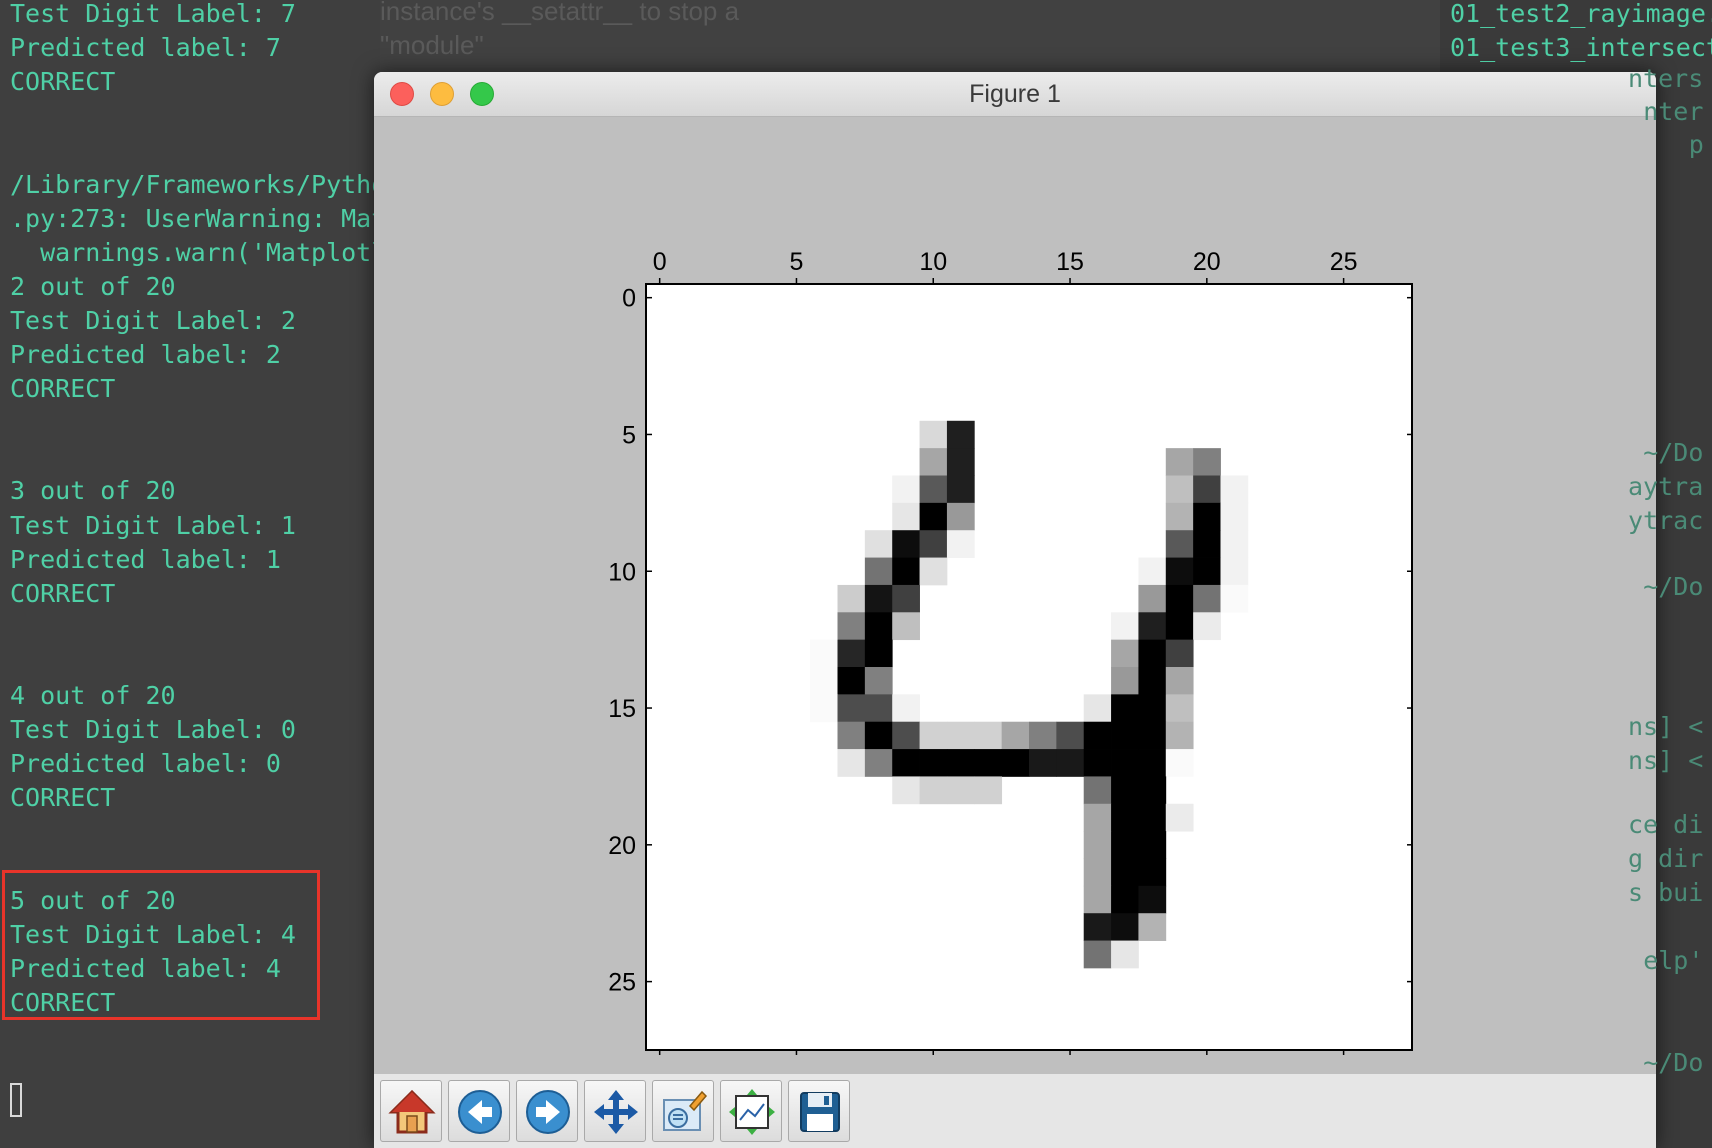 This screenshot has width=1712, height=1148. What do you see at coordinates (622, 709) in the screenshot?
I see `y-tick-label: 15` at bounding box center [622, 709].